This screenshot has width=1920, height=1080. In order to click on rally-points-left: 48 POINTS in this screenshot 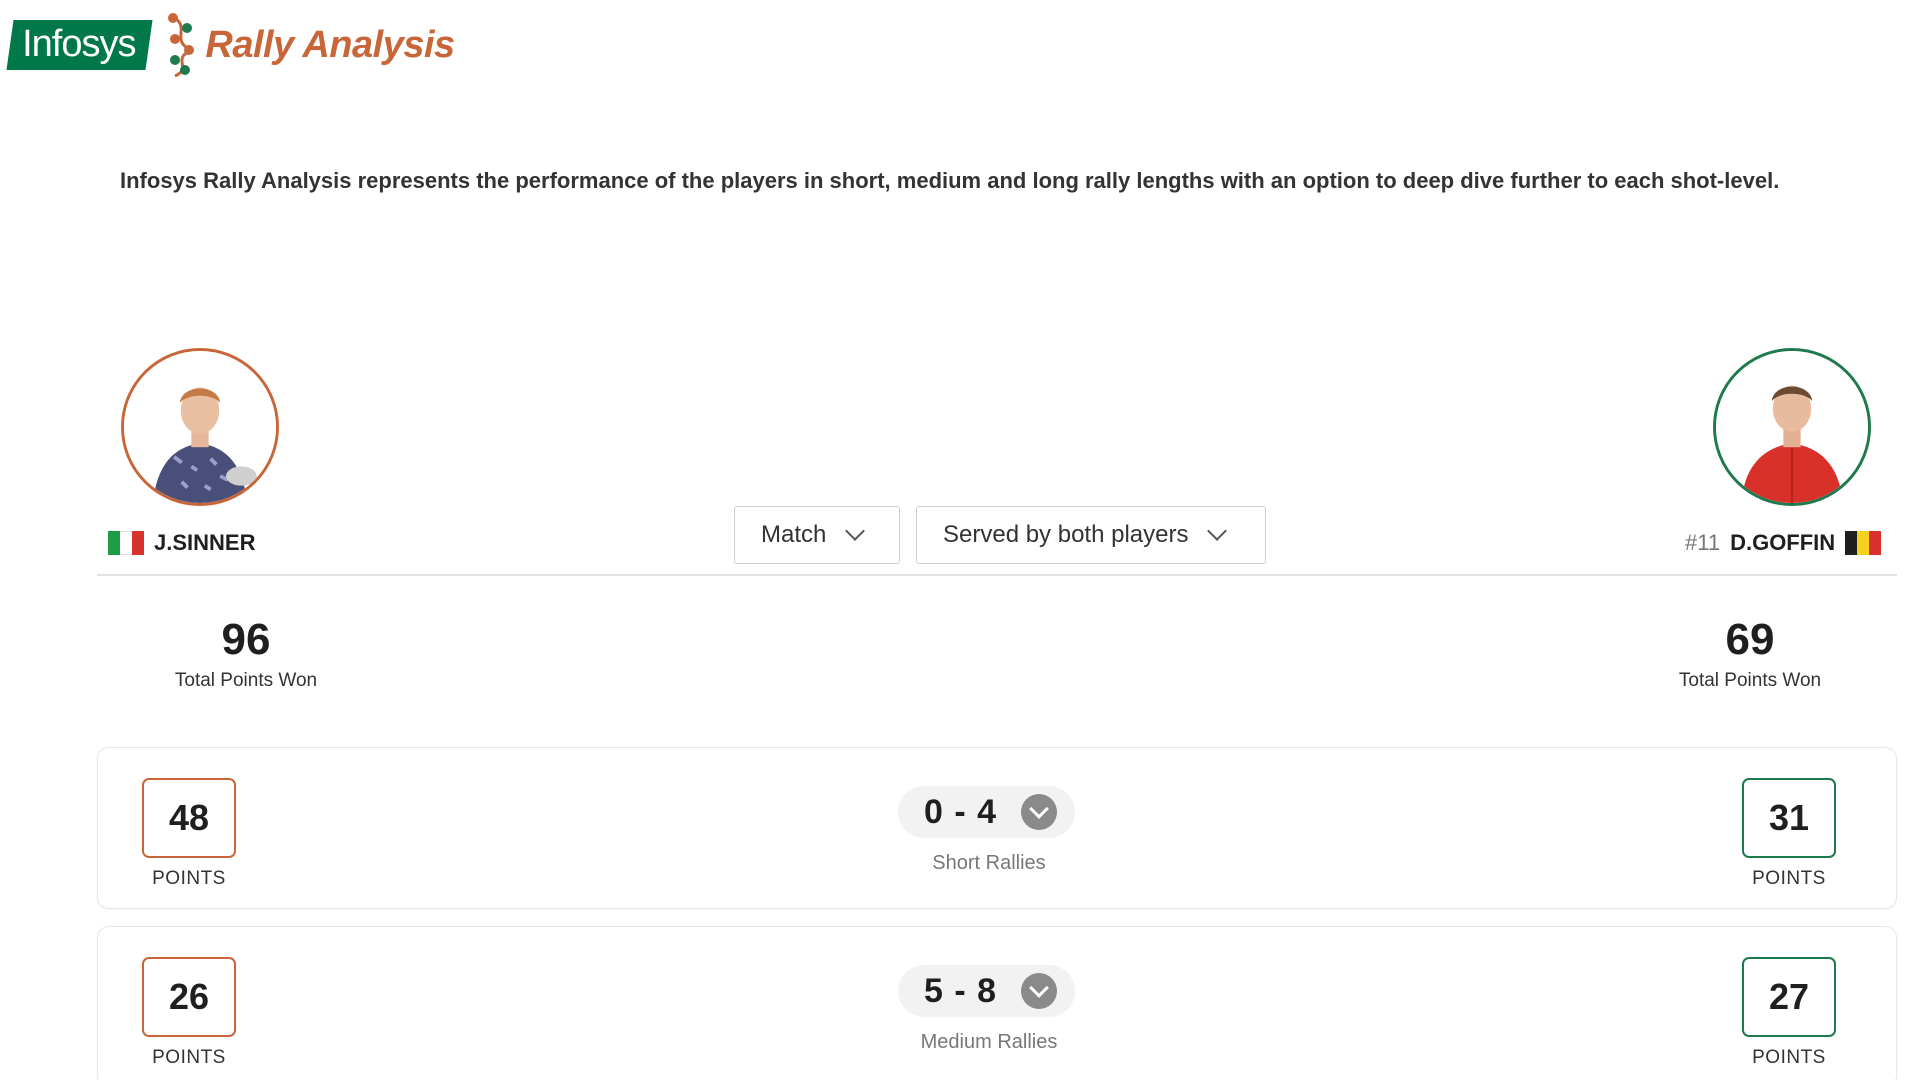, I will do `click(189, 834)`.